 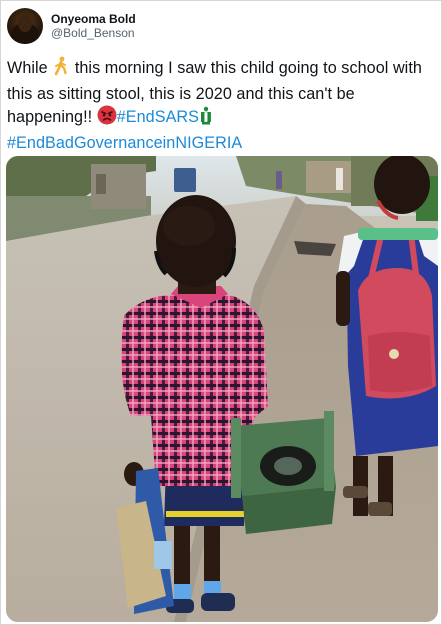 What do you see at coordinates (206, 118) in the screenshot?
I see `nigeria-flag-emoji-icon` at bounding box center [206, 118].